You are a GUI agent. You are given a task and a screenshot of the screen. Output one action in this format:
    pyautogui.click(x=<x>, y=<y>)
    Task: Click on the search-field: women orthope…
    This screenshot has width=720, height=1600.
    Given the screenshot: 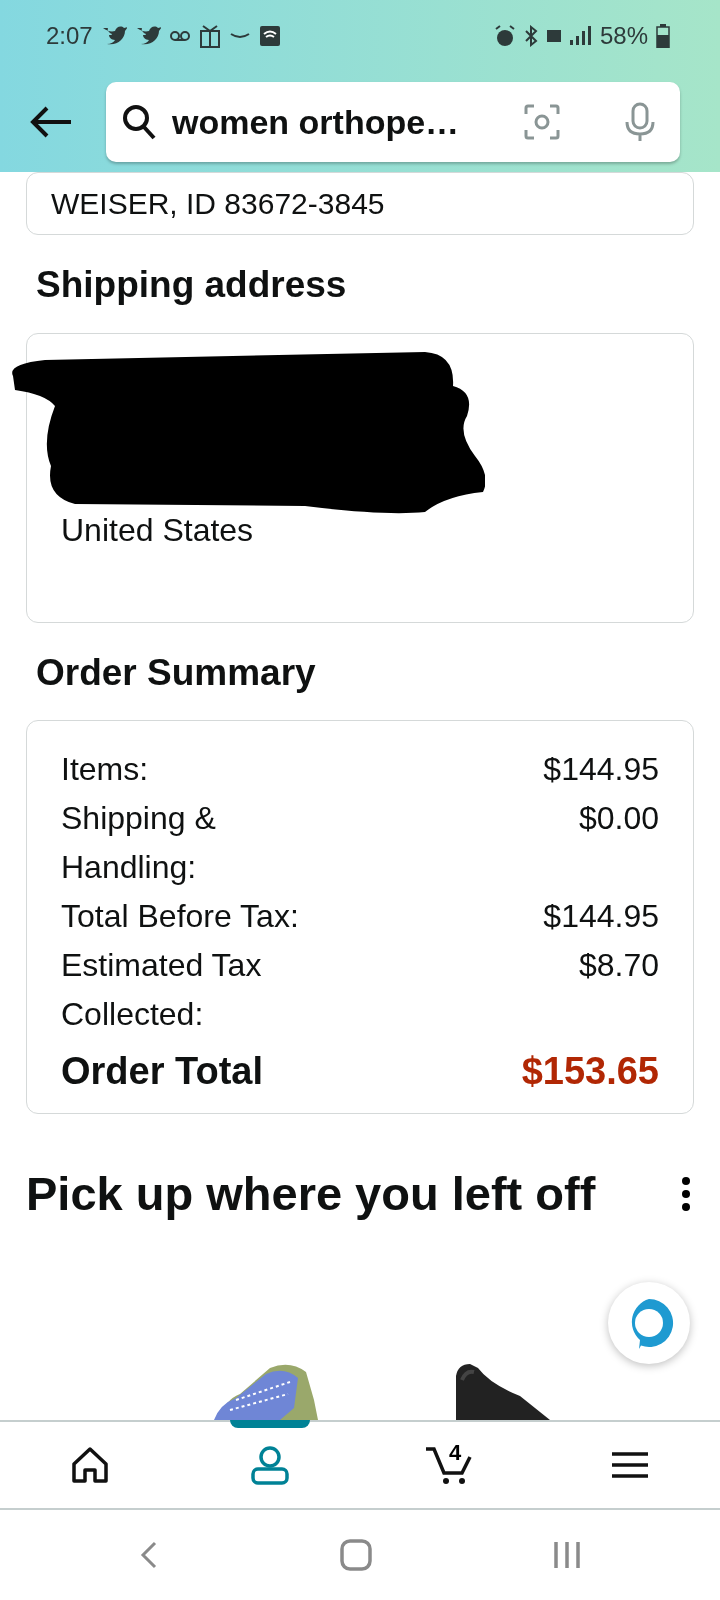 What is the action you would take?
    pyautogui.click(x=393, y=122)
    